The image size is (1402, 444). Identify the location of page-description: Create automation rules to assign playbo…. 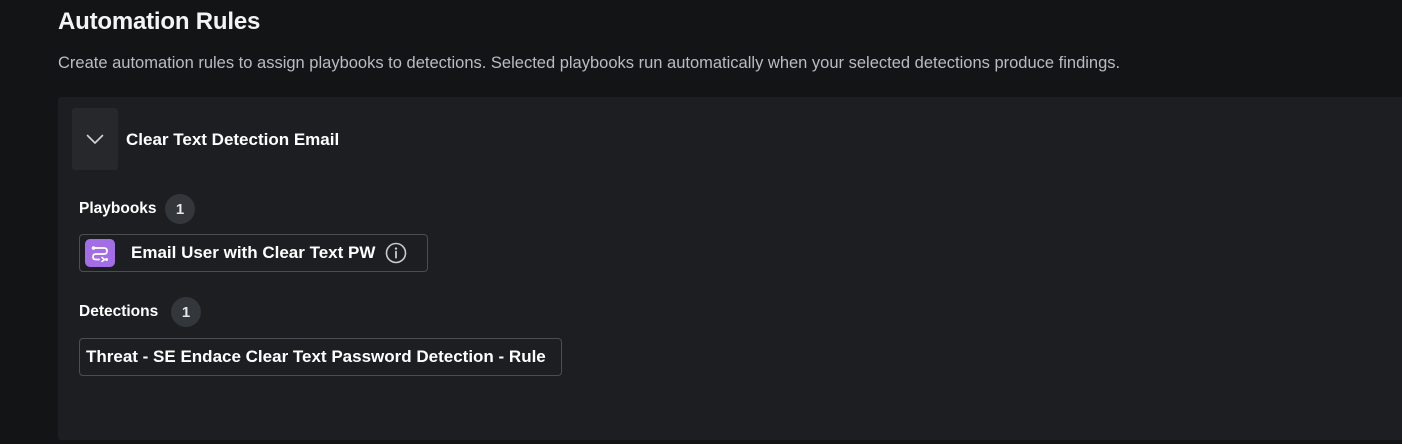
(589, 63).